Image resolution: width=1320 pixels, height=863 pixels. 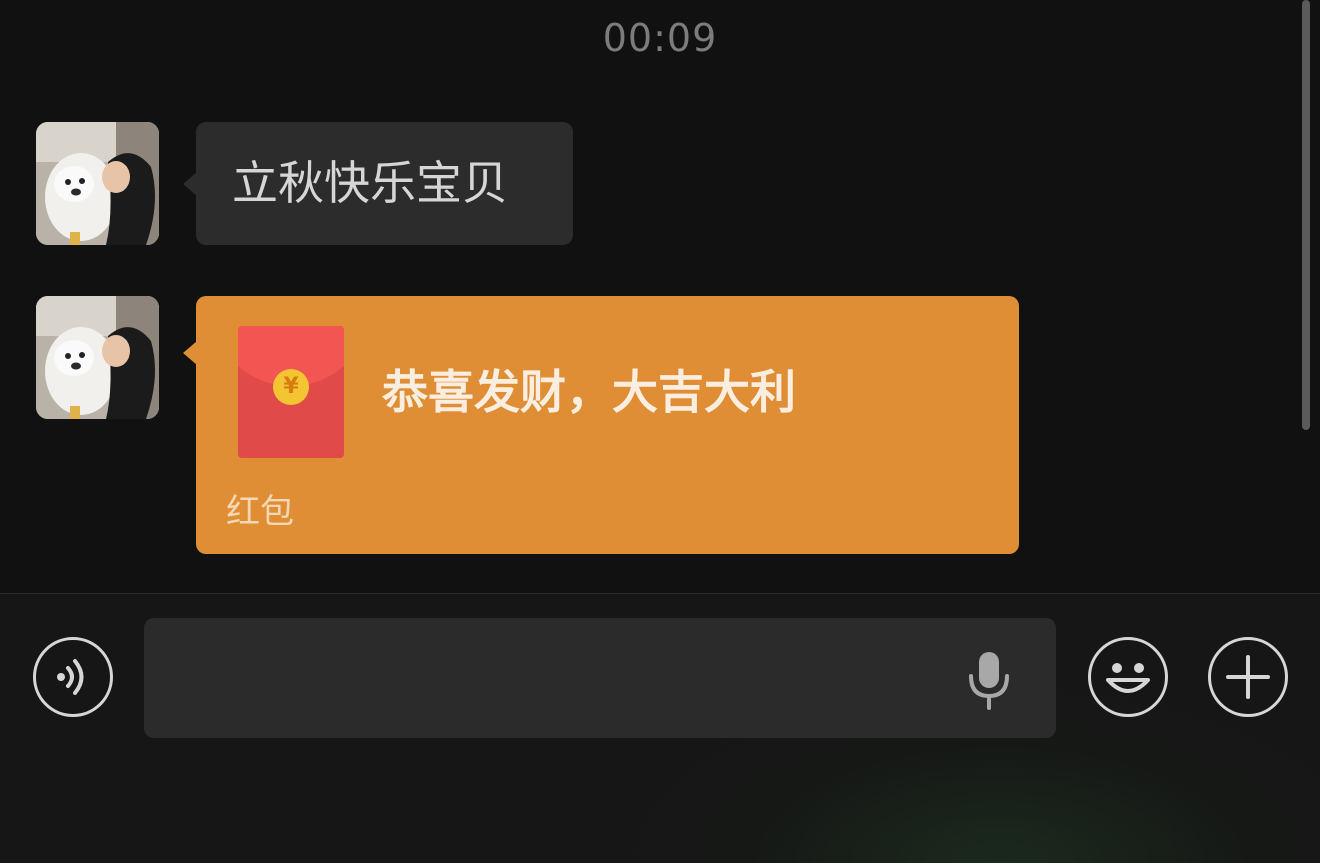 What do you see at coordinates (600, 678) in the screenshot?
I see `message-input` at bounding box center [600, 678].